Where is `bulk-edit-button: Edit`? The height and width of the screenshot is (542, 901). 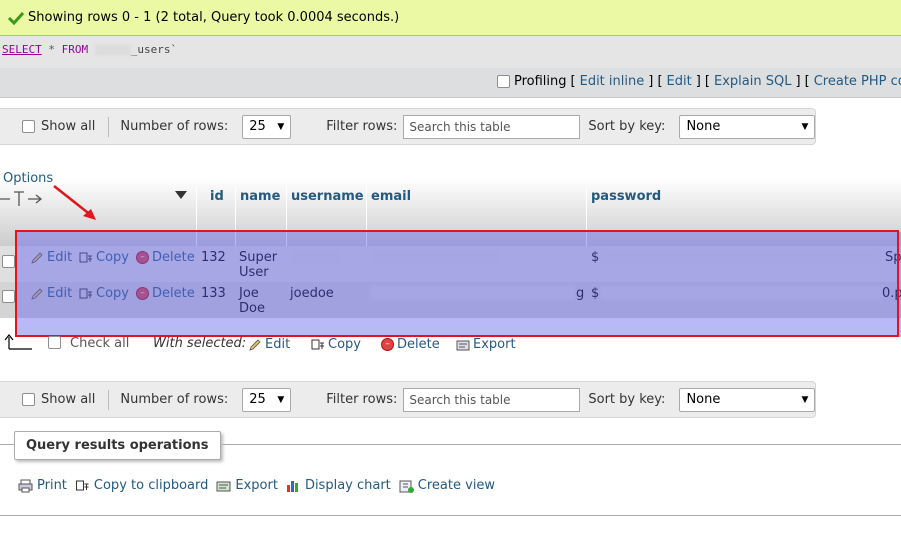
bulk-edit-button: Edit is located at coordinates (269, 344).